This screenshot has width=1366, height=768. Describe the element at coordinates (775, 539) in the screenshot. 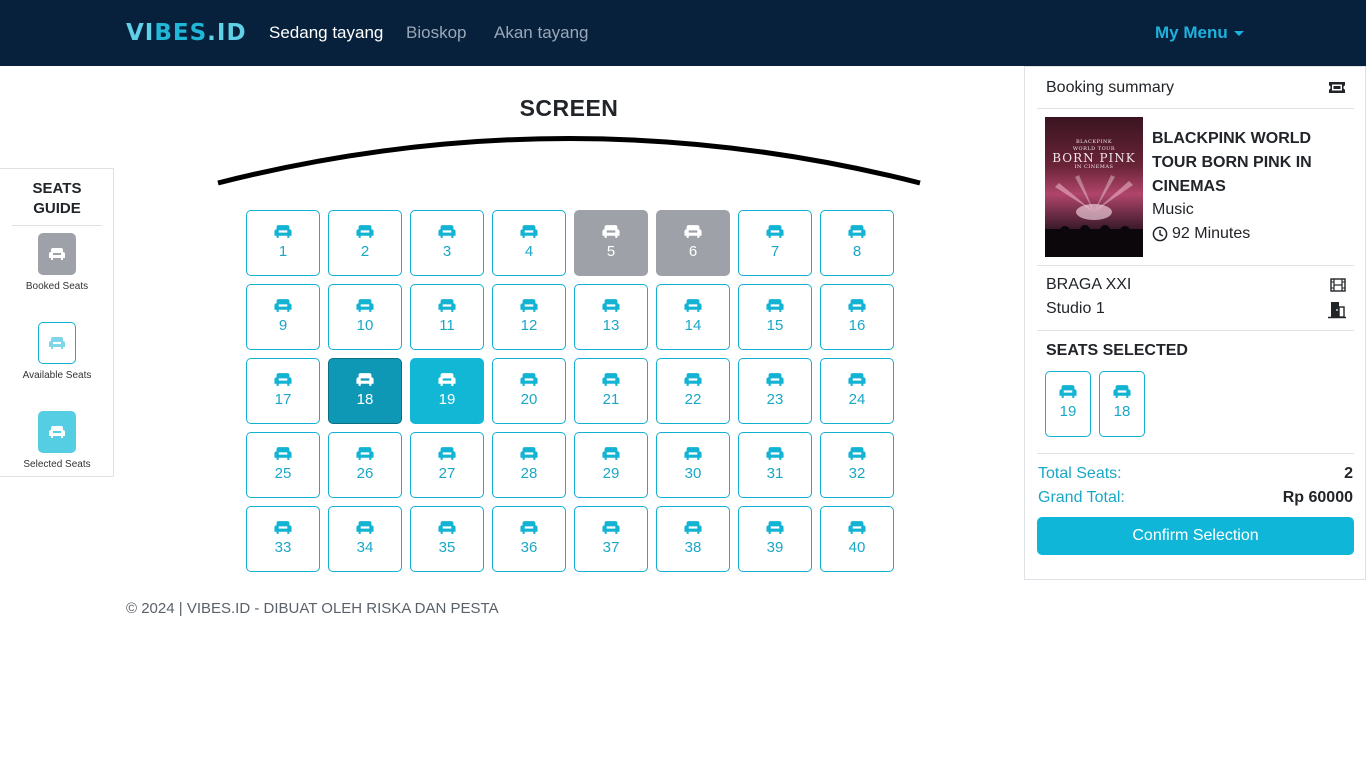

I see `seat-39: 39` at that location.